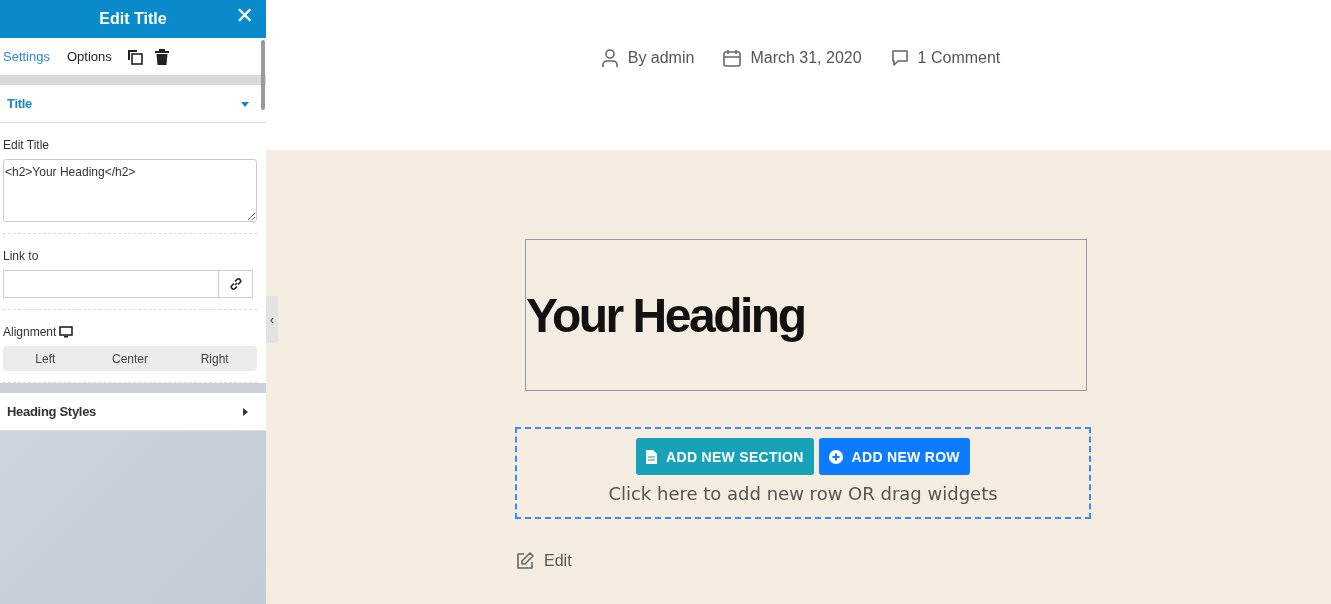 Image resolution: width=1331 pixels, height=604 pixels. I want to click on alignment-option: Center, so click(130, 358).